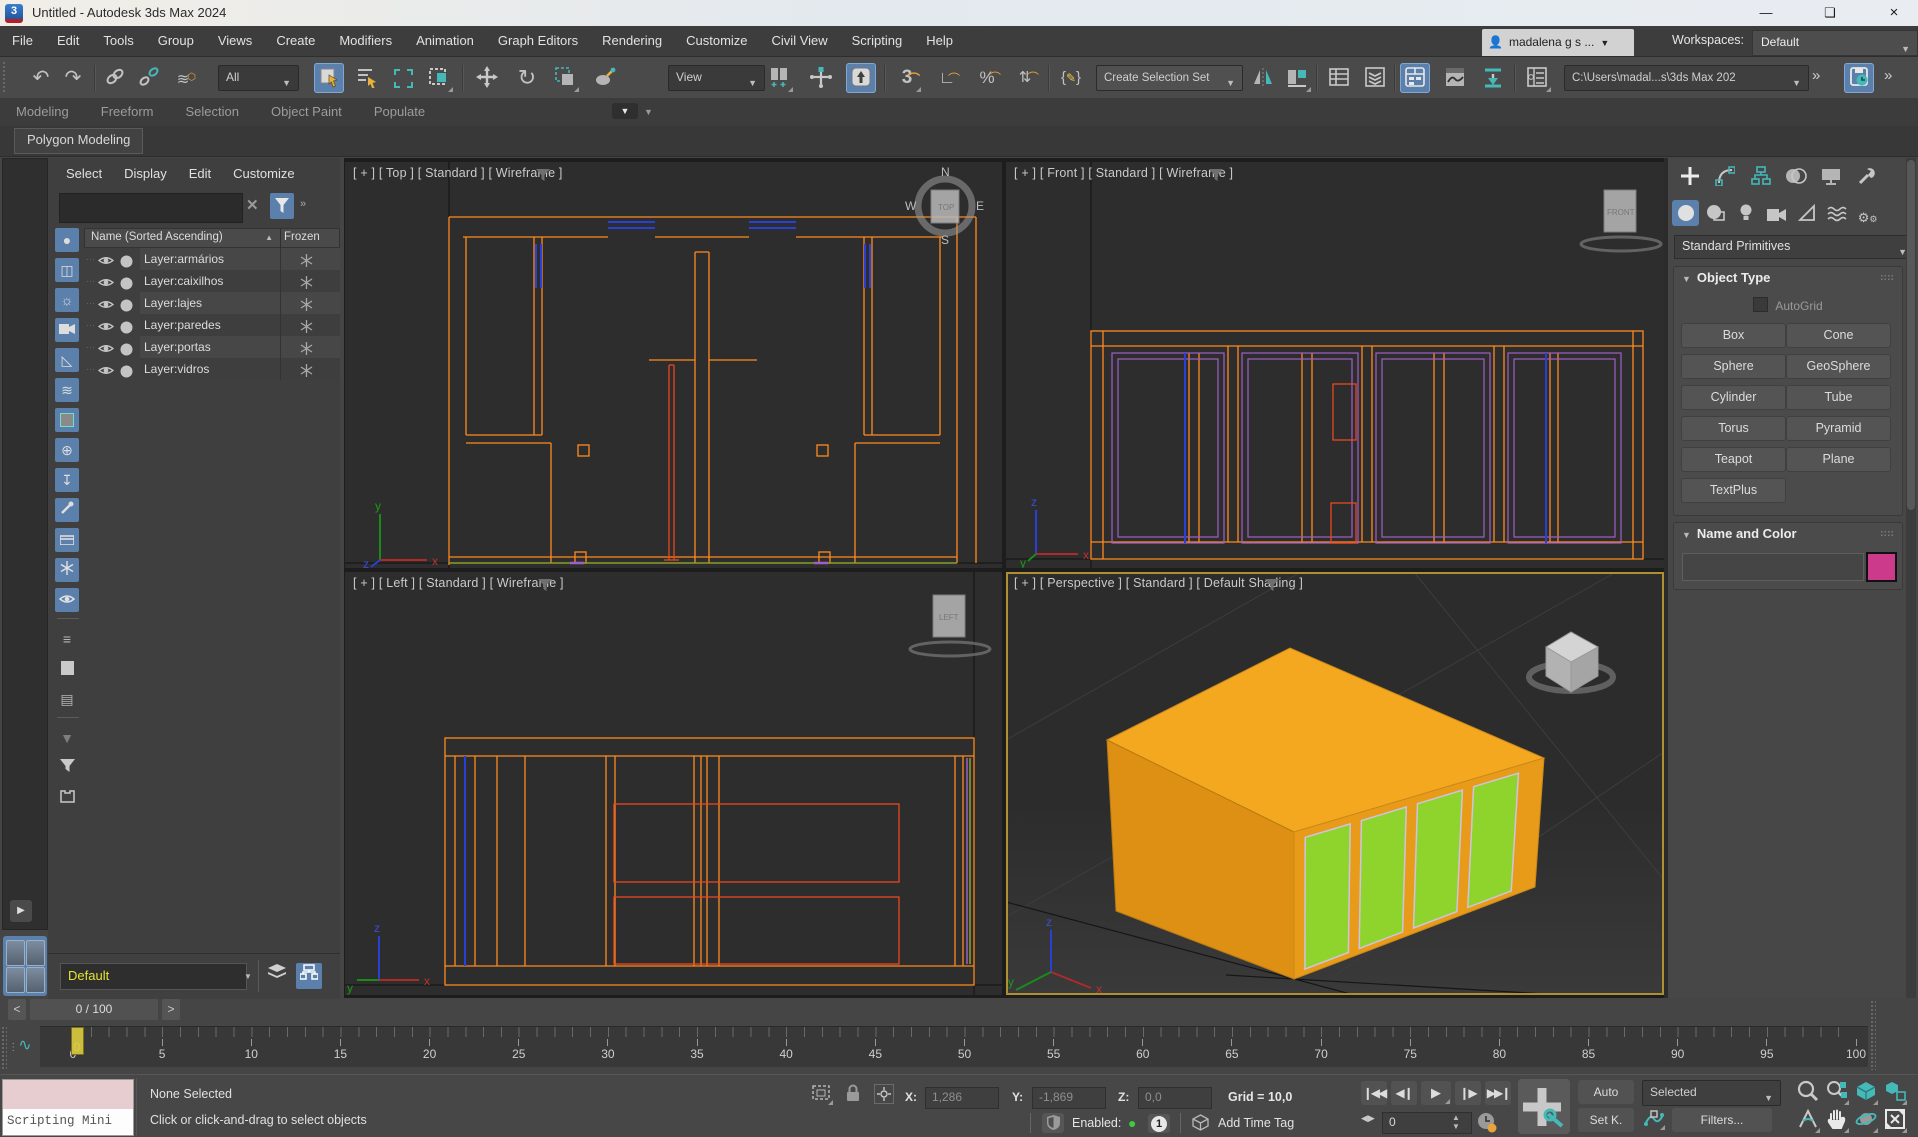 This screenshot has width=1918, height=1137. I want to click on lights-category-icon, so click(1746, 214).